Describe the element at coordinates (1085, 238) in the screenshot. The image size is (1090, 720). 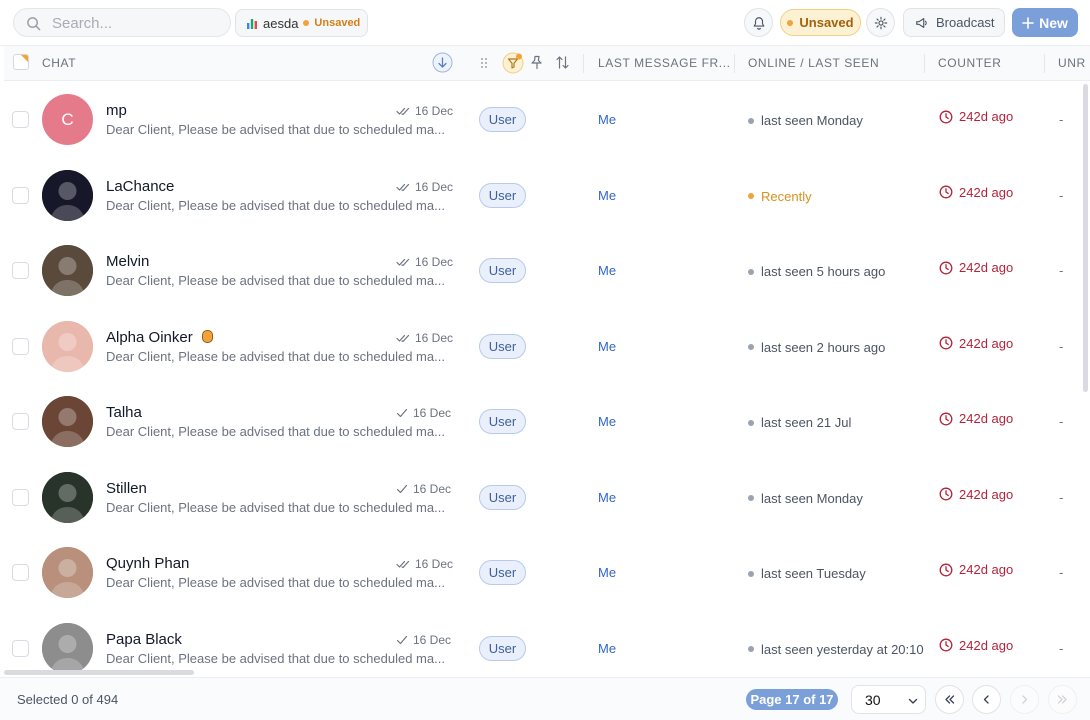
I see `vertical-scrollbar` at that location.